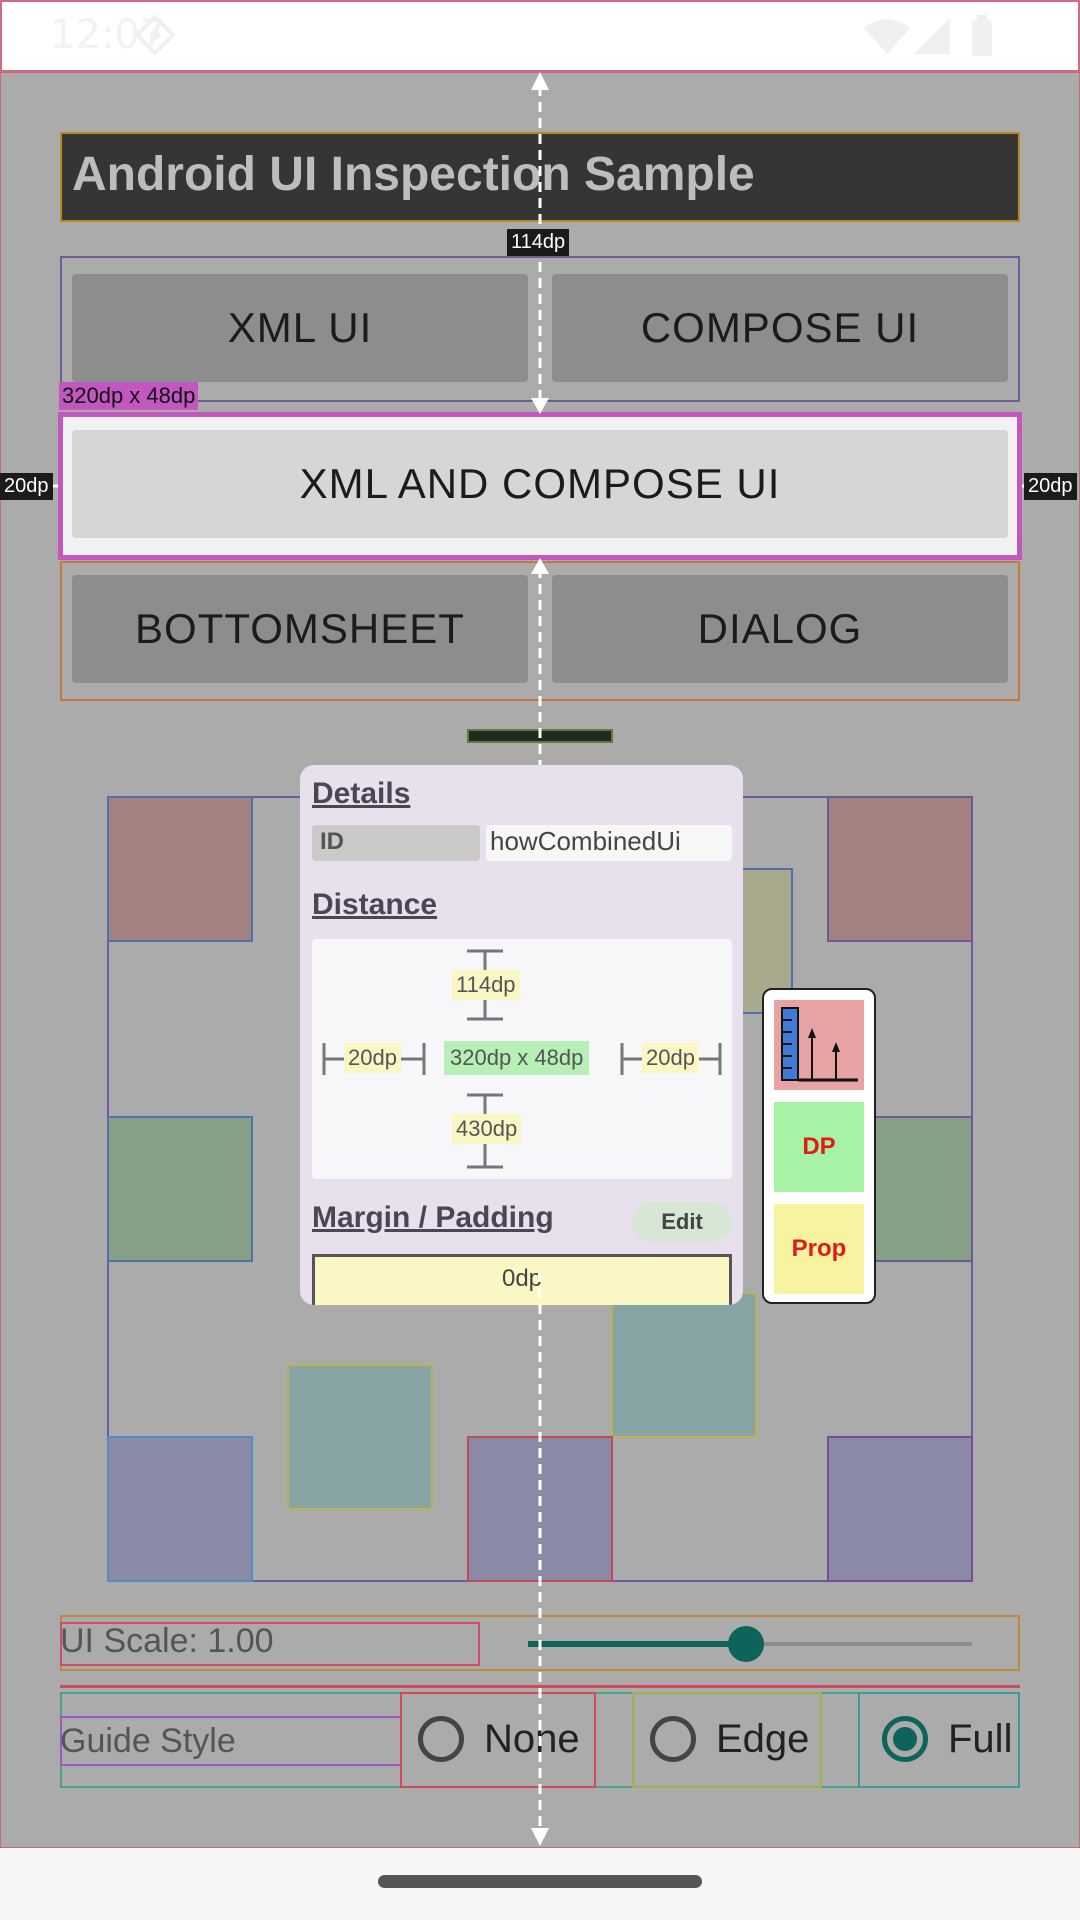 This screenshot has height=1920, width=1080. I want to click on measure-tool-button, so click(819, 1045).